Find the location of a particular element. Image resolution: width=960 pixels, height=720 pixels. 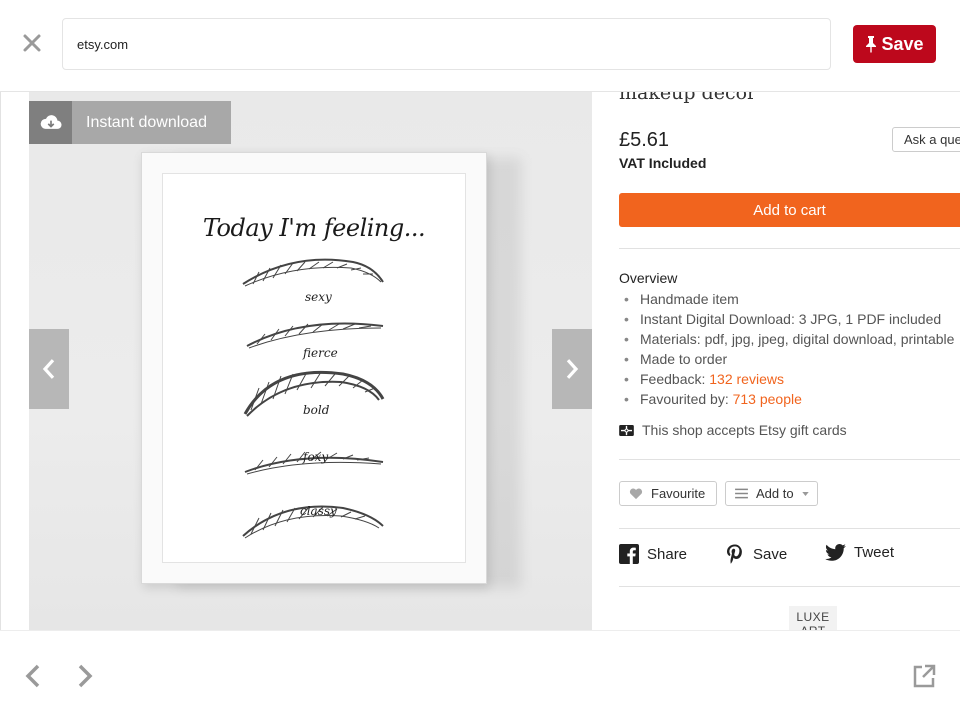

favourite-button: Favourite is located at coordinates (668, 493).